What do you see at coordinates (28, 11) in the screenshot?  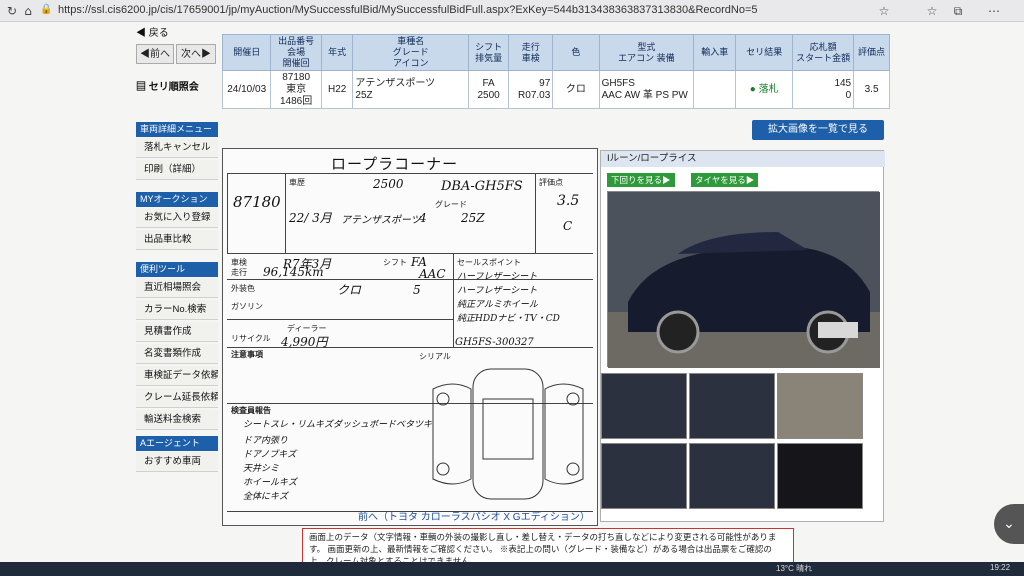 I see `home-icon: ⌂` at bounding box center [28, 11].